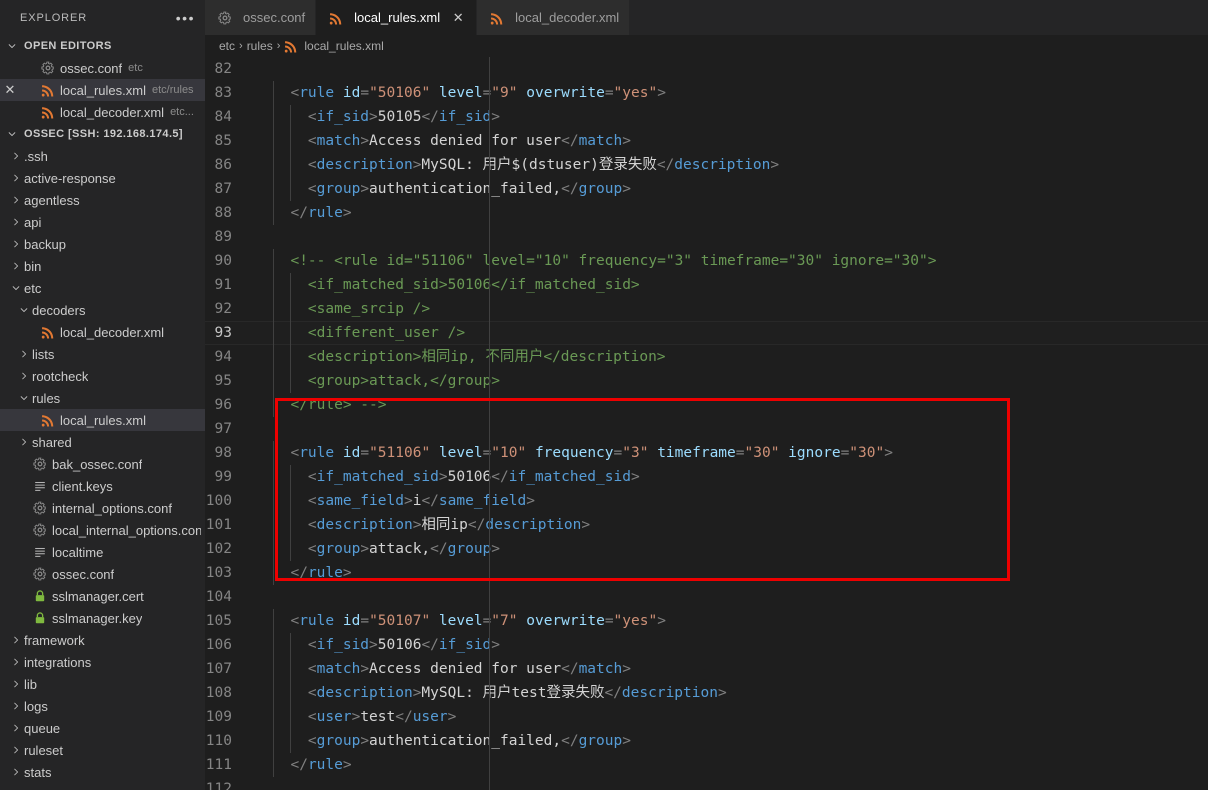  Describe the element at coordinates (102, 574) in the screenshot. I see `tree-item-ossec-conf: ossec.conf` at that location.